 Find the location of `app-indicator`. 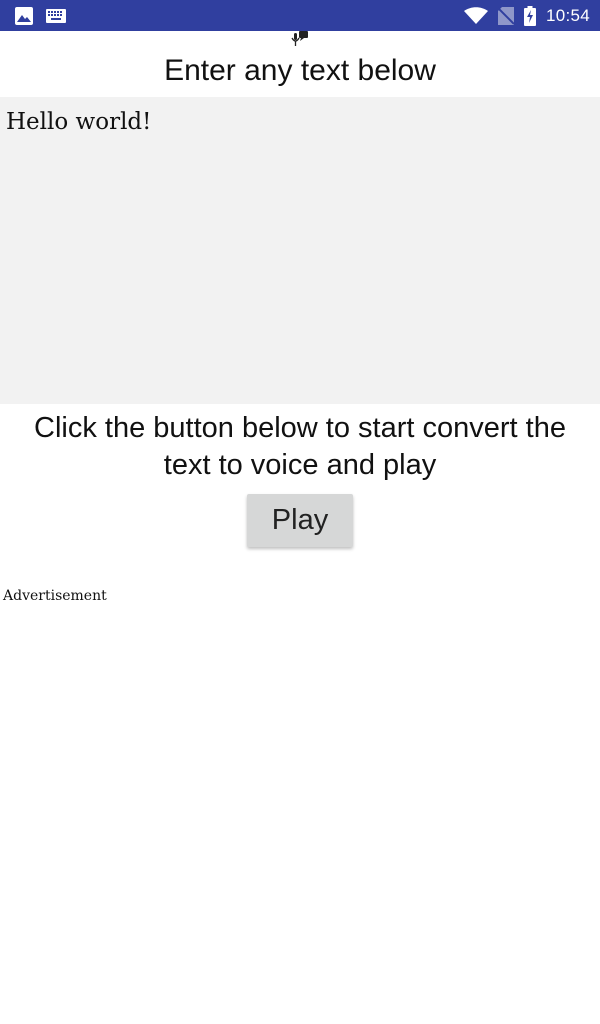

app-indicator is located at coordinates (300, 41).